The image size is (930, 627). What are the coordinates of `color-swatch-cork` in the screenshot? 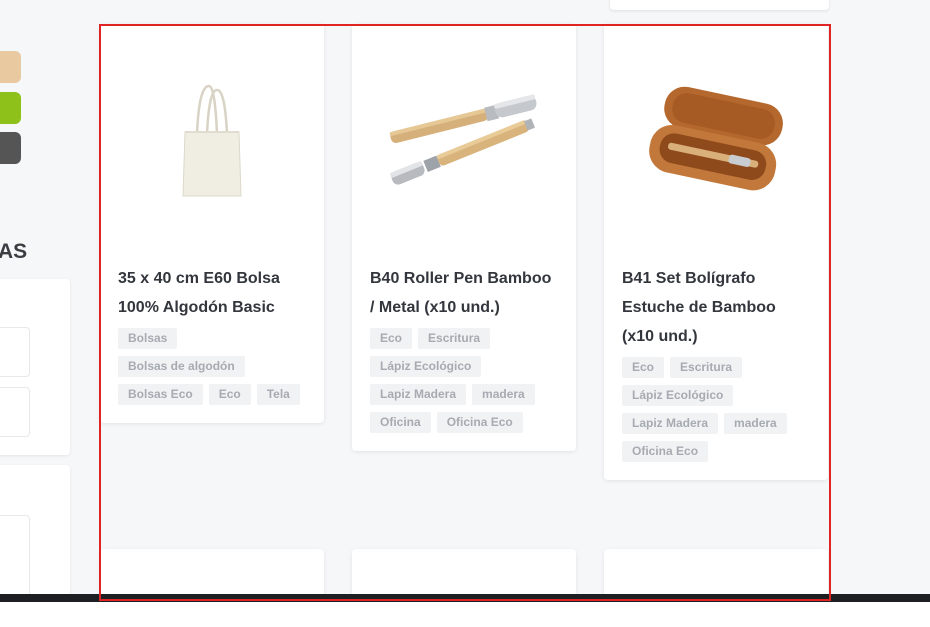 It's located at (10, 67).